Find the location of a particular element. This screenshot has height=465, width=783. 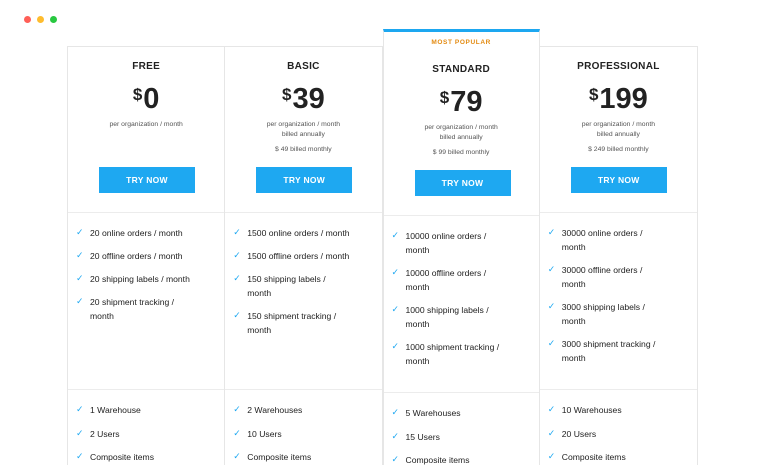

plan-name: FREE is located at coordinates (146, 66).